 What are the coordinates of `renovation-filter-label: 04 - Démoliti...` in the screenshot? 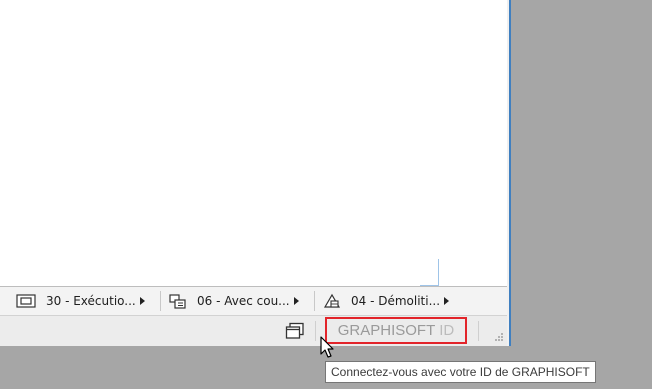 It's located at (396, 301).